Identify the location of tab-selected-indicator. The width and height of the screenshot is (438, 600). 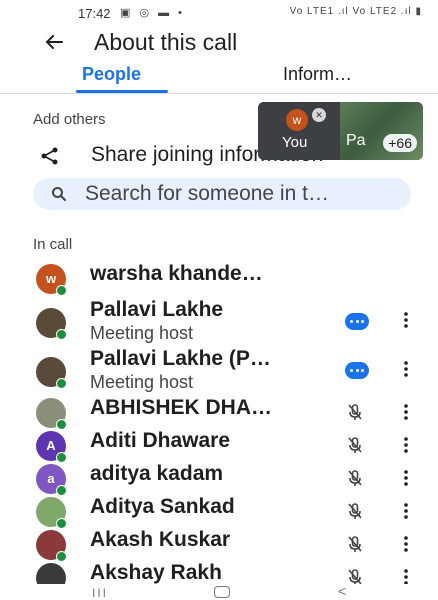
(122, 91).